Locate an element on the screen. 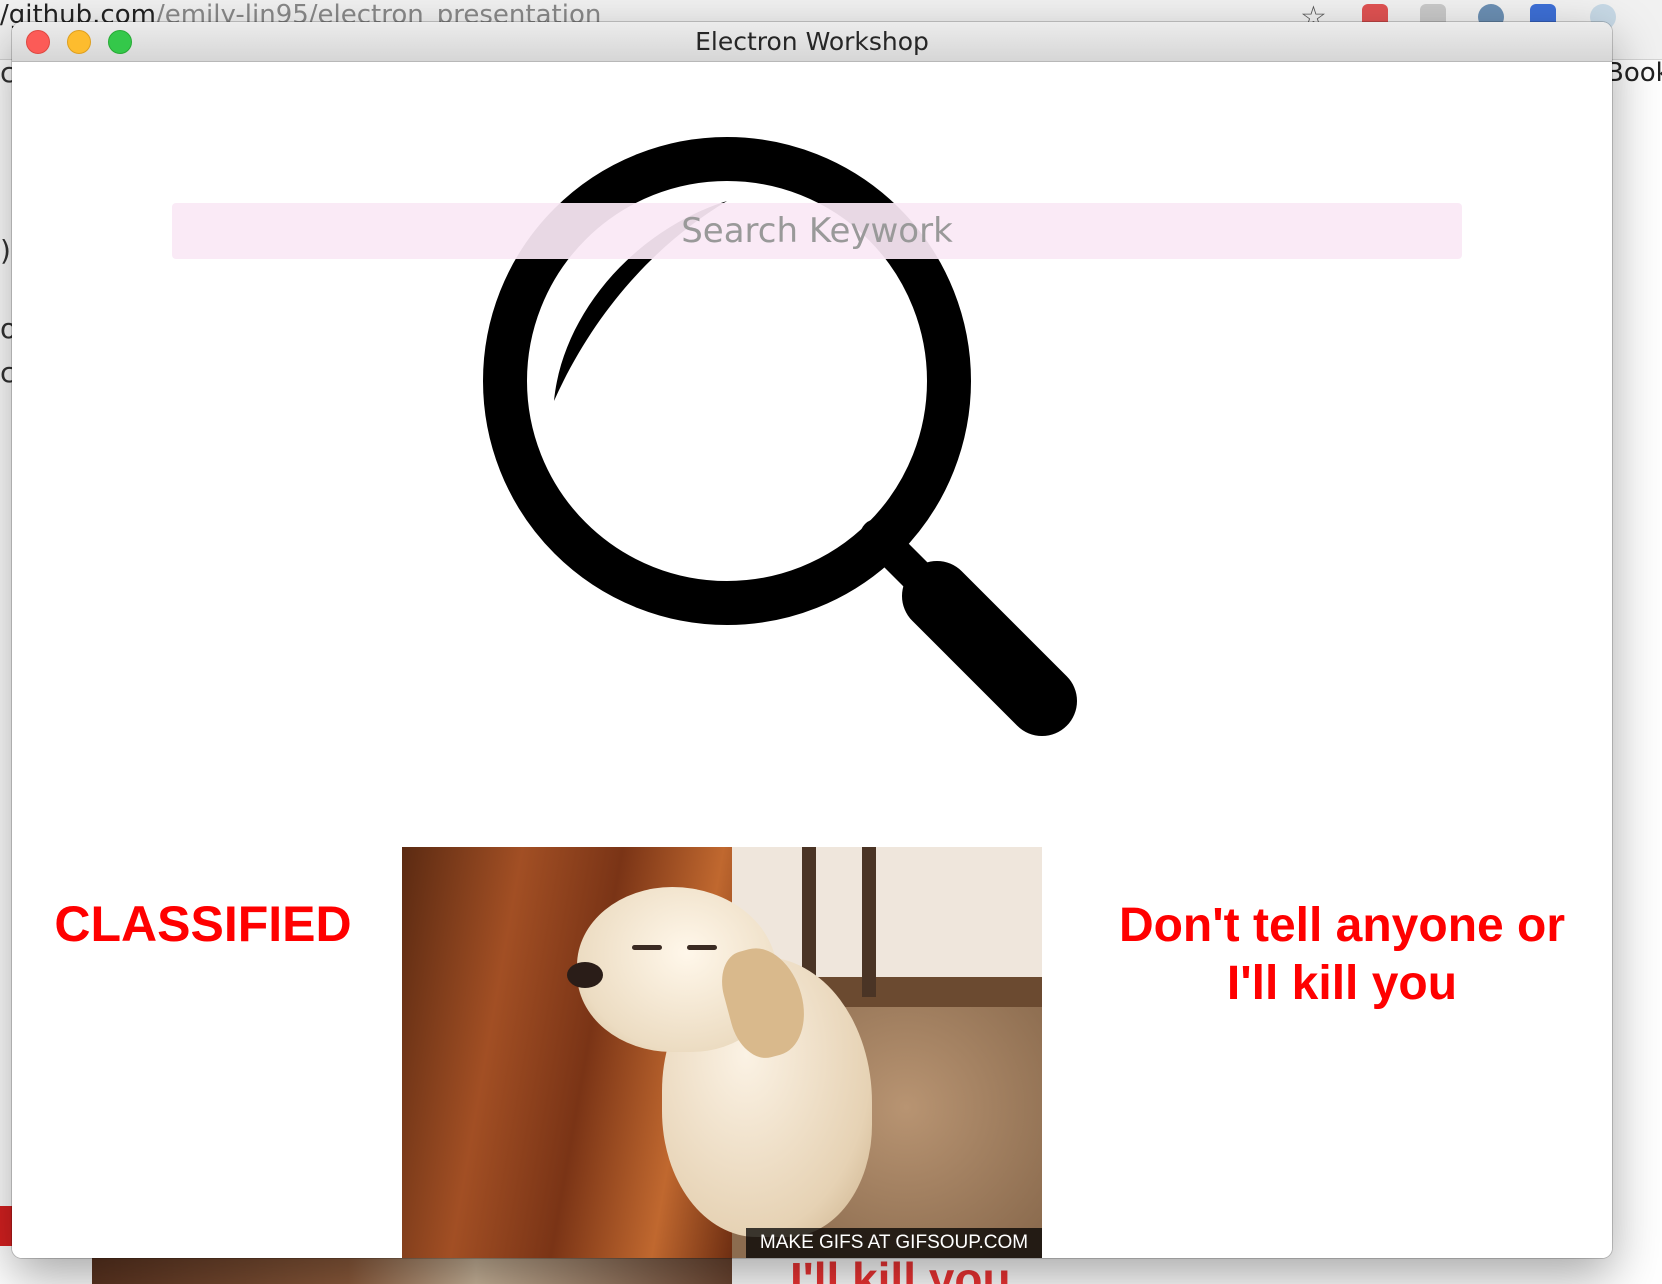 The image size is (1662, 1284). warning-message: Don't tell anyone or I'll kill you is located at coordinates (1342, 954).